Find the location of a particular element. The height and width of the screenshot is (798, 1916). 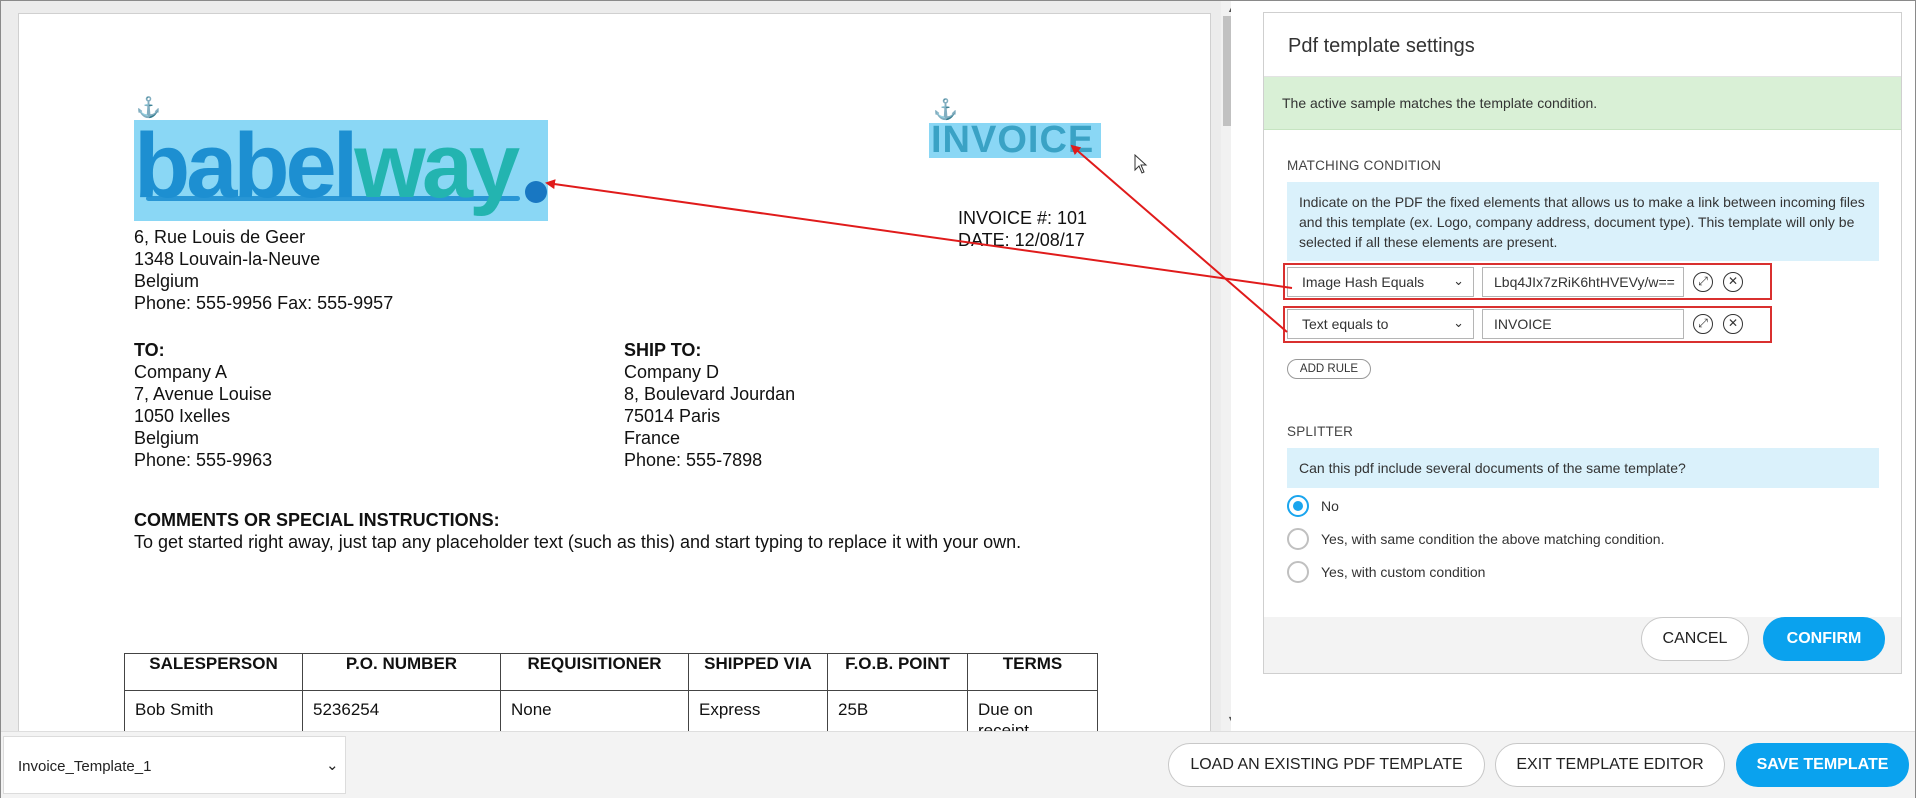

table-cell: 25B is located at coordinates (897, 710).